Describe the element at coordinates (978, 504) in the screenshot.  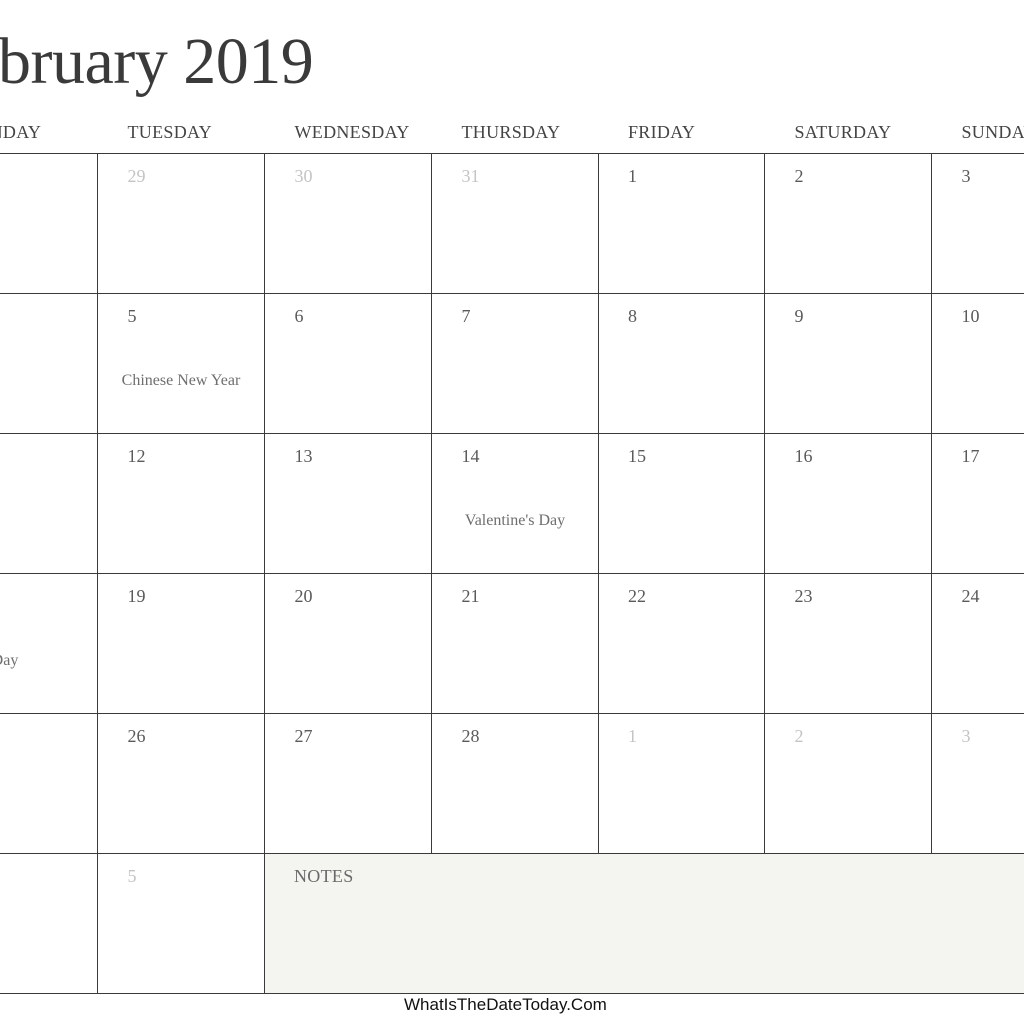
I see `day-cell: 17` at that location.